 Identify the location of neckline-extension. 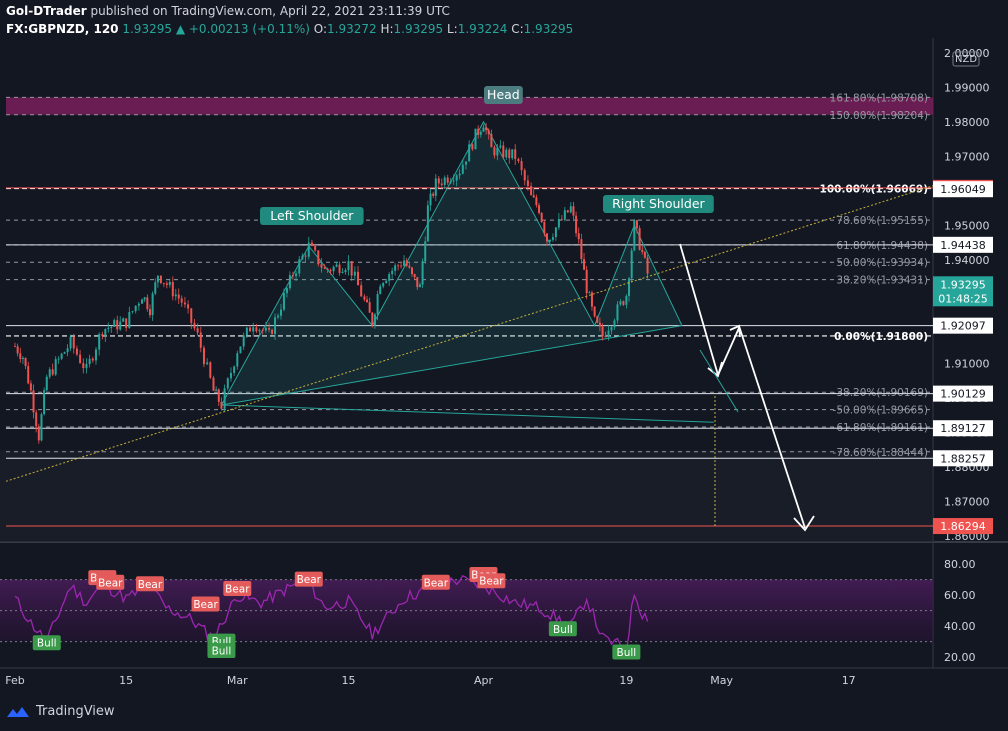
(467, 413).